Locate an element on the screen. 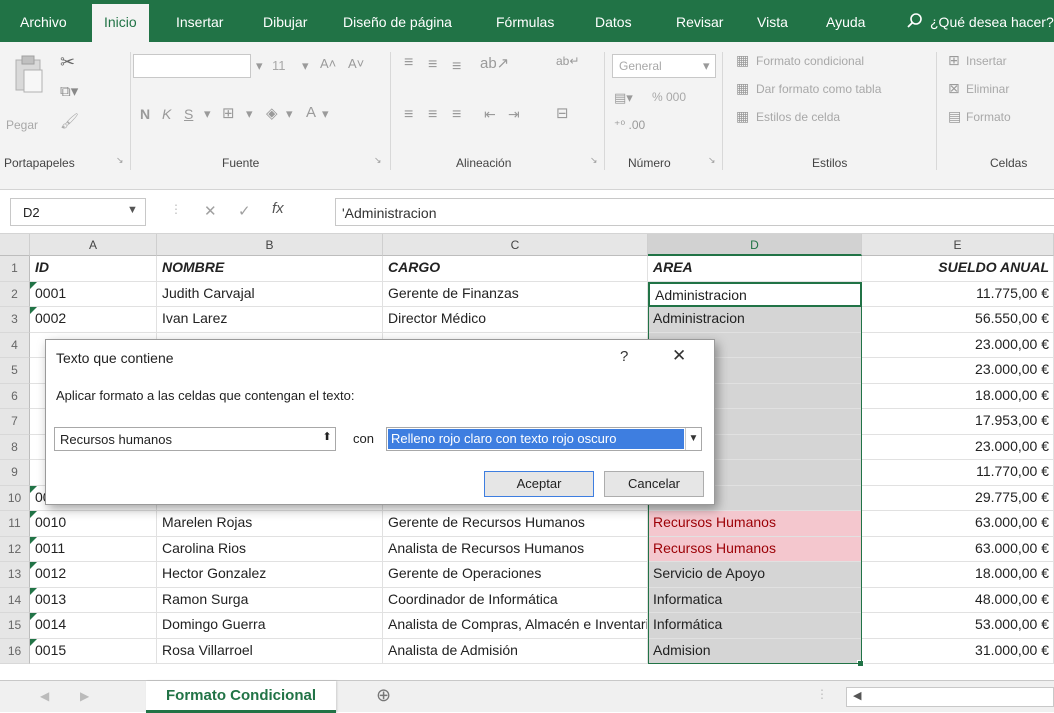  insert-function-icon: fx is located at coordinates (278, 208).